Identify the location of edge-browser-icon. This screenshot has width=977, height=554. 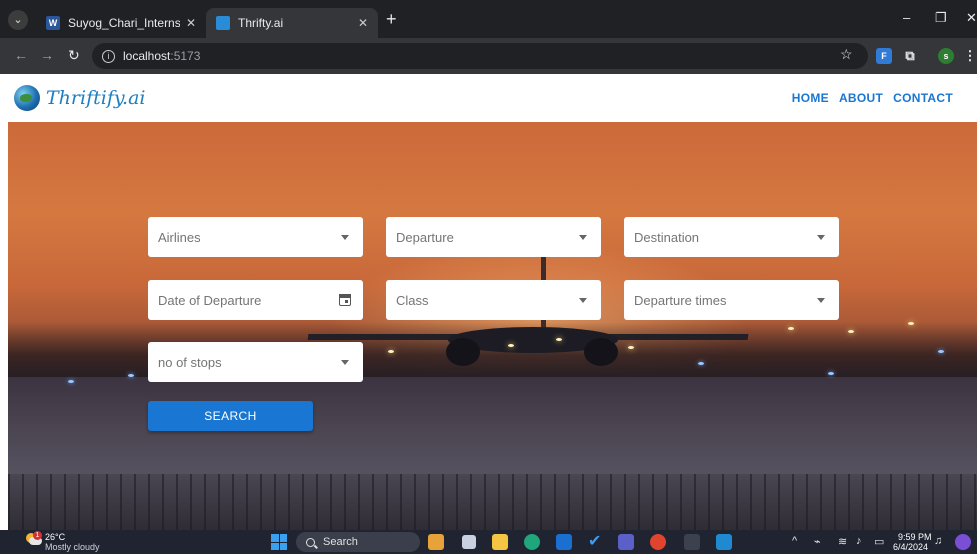
(532, 542).